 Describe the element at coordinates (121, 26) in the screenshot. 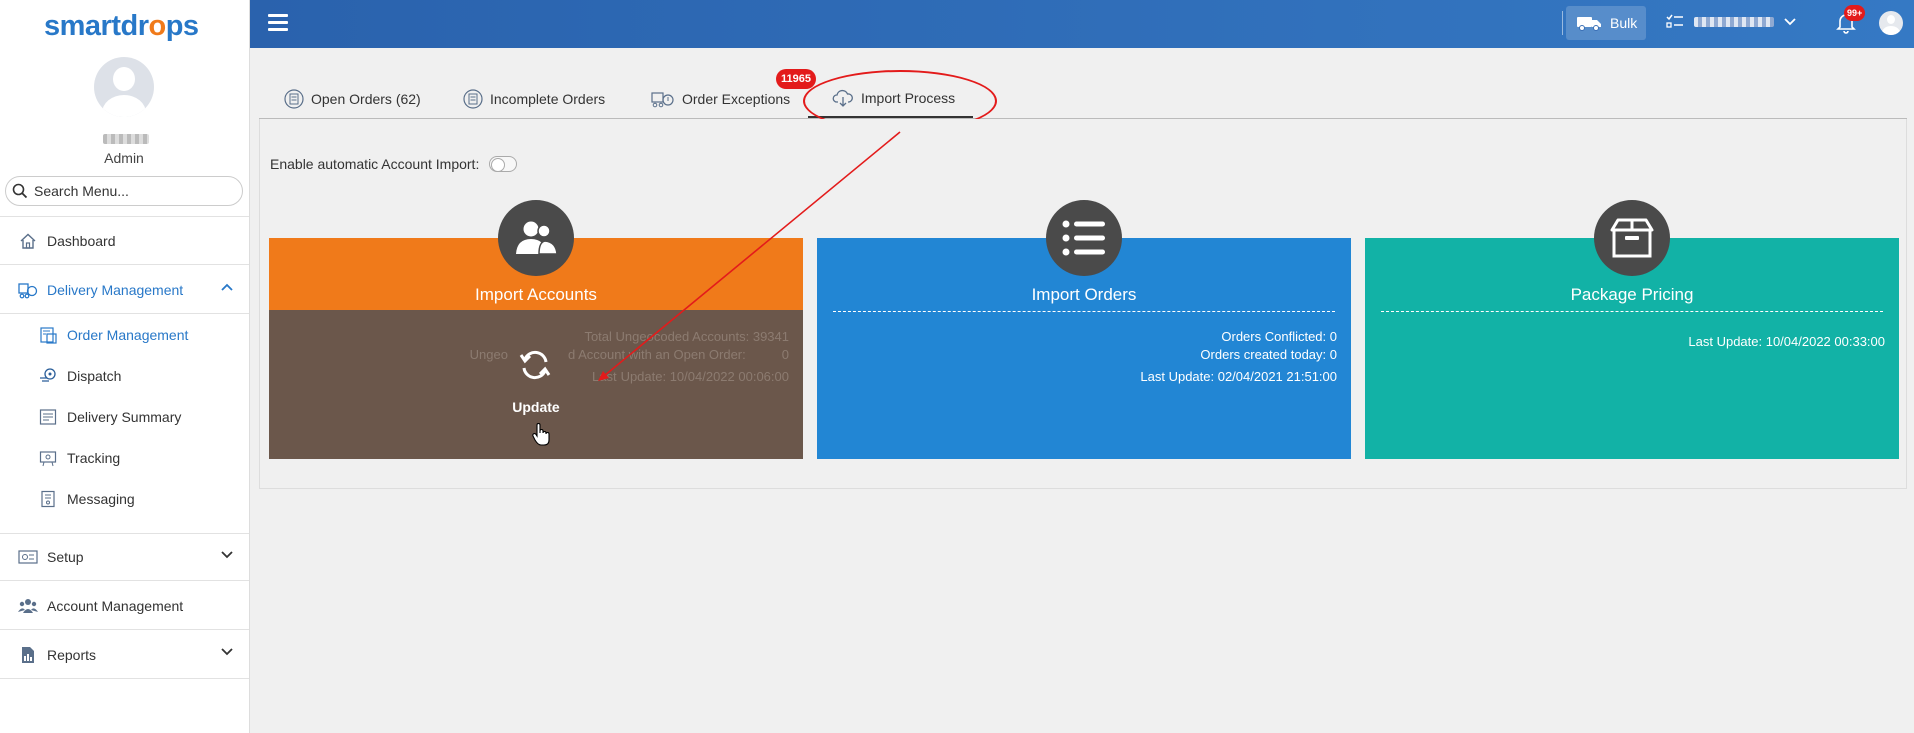

I see `smartdrops-logo: smartdrops` at that location.